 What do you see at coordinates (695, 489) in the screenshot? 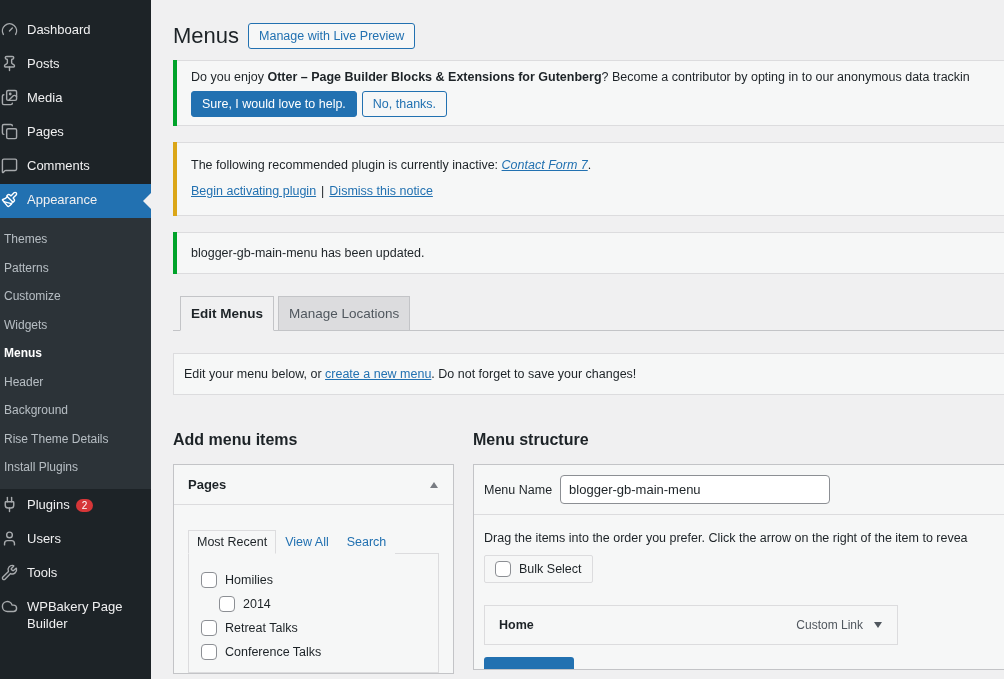
I see `menu-name-field: blogger-gb-main-menu` at bounding box center [695, 489].